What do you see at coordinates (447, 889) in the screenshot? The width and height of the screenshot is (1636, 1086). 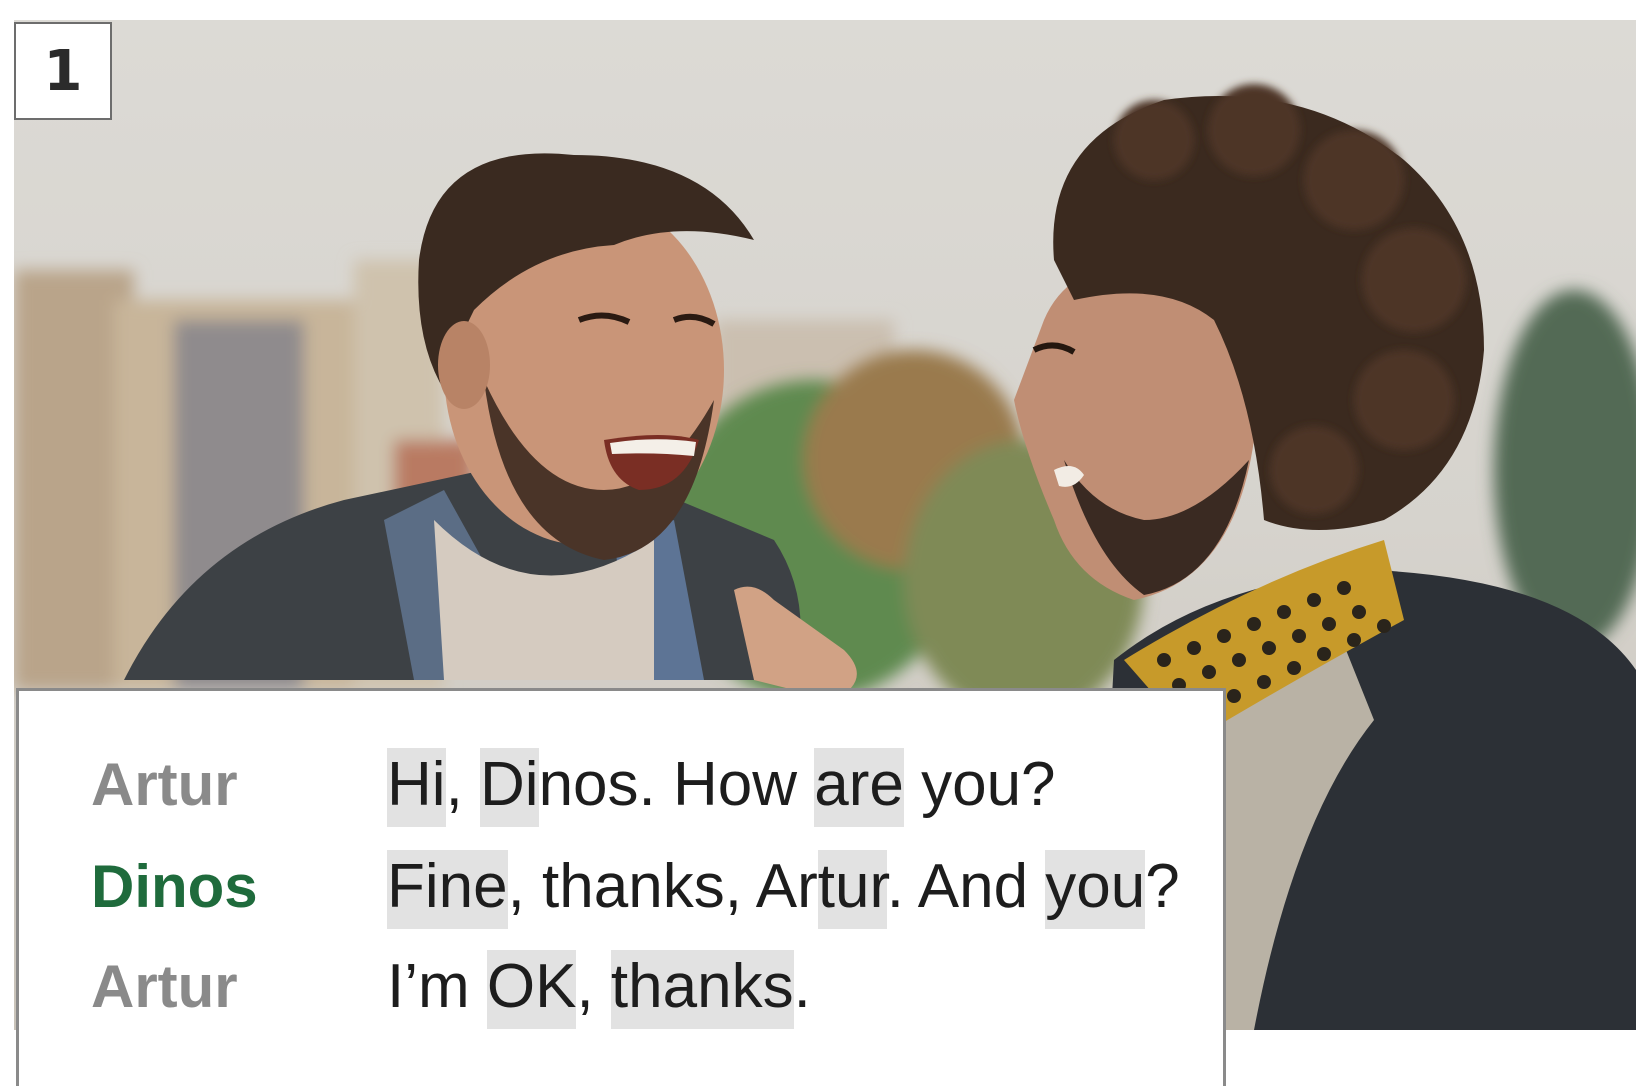 I see `highlighted-text: Fine` at bounding box center [447, 889].